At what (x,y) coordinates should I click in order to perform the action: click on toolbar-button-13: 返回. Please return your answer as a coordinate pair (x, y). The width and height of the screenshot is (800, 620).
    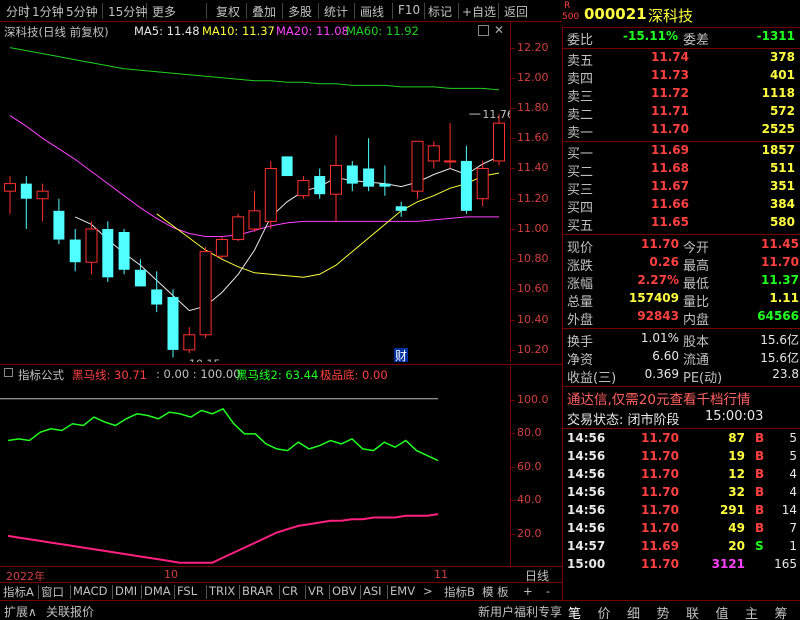
    Looking at the image, I should click on (516, 11).